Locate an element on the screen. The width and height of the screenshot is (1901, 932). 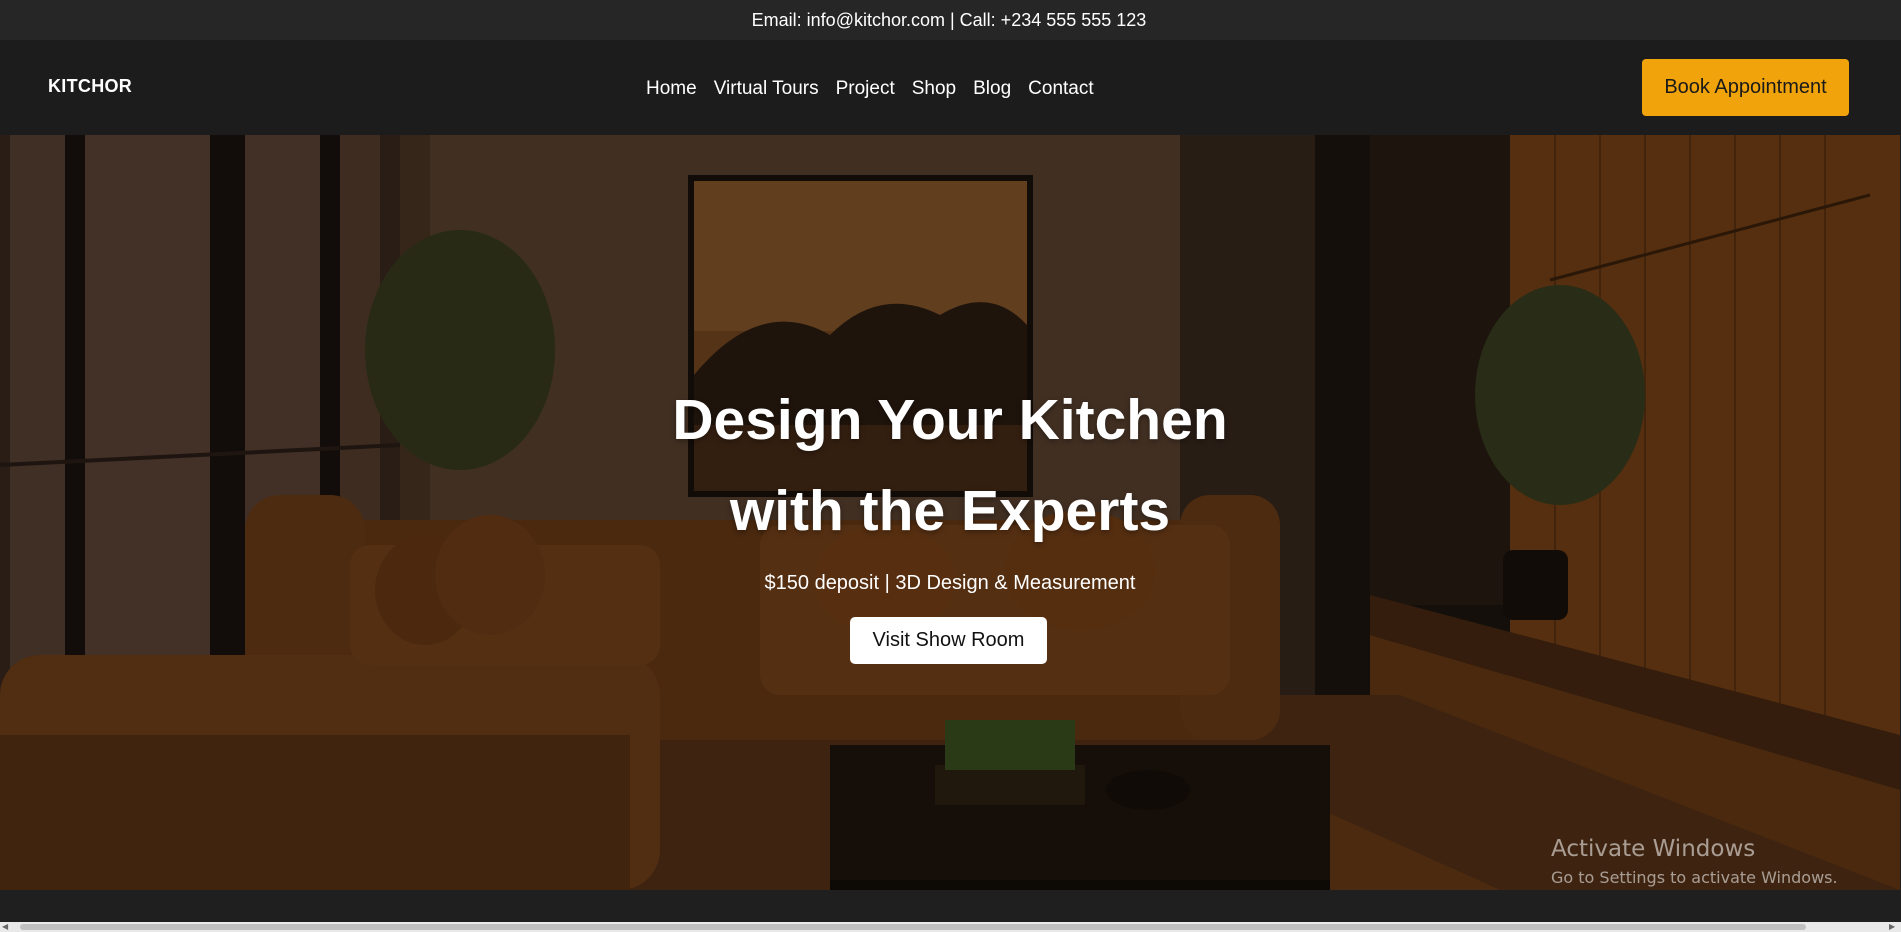
nav-project: Project is located at coordinates (865, 89).